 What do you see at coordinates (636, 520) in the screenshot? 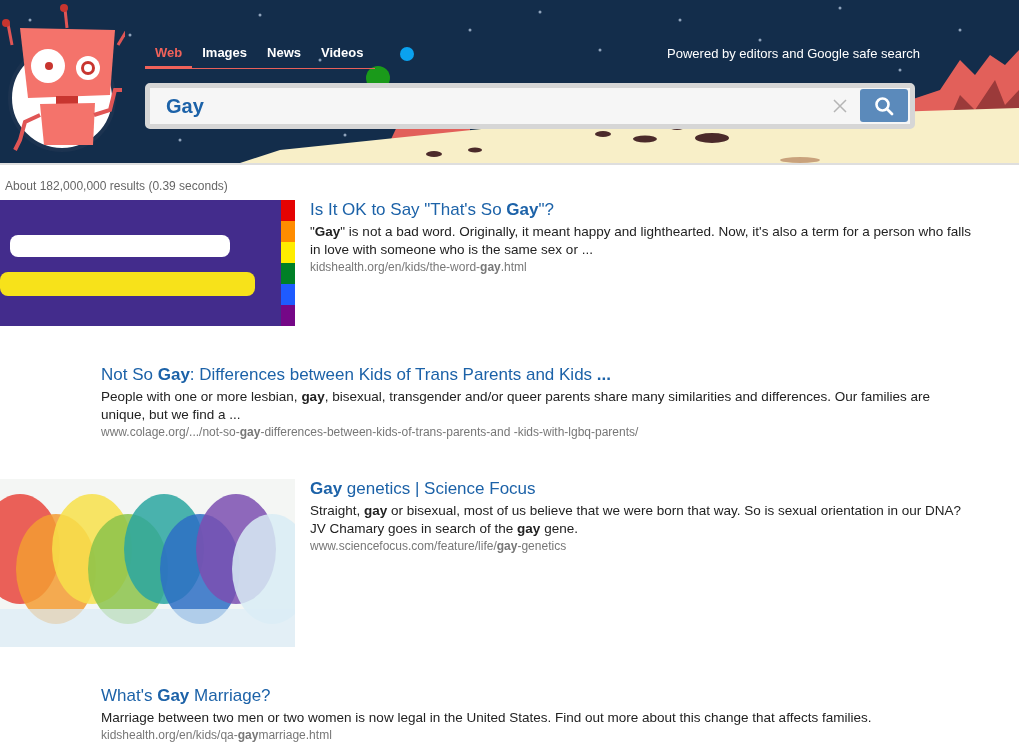
I see `result-snippet: Straight, gay or bisexual, most of us believe that we were born that way. So is sexual orientation in our DNA? JV Chamary goes in search of the gay gene.` at bounding box center [636, 520].